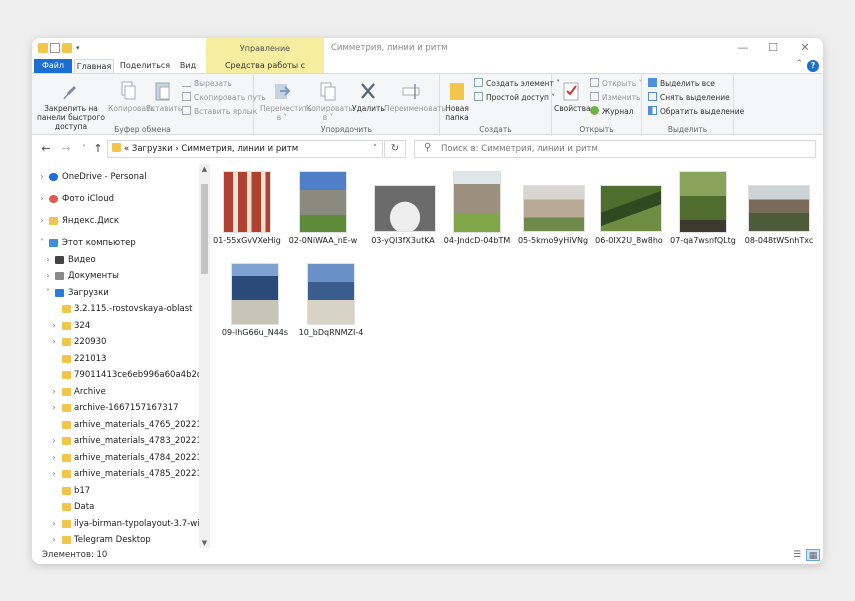 The width and height of the screenshot is (855, 601). I want to click on sidebar-item: ˅ Загрузки, so click(115, 293).